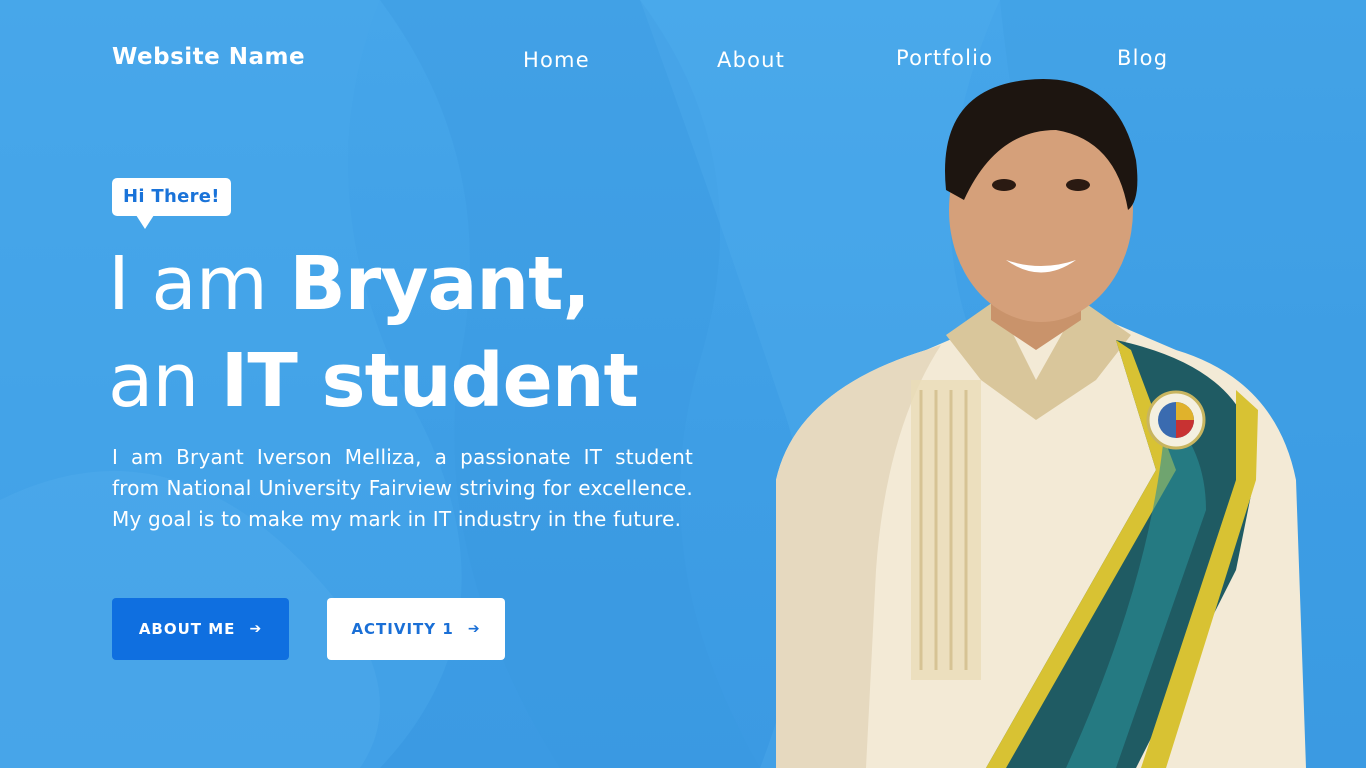 This screenshot has width=1366, height=768. I want to click on about-me-button-label: ABOUT ME, so click(187, 629).